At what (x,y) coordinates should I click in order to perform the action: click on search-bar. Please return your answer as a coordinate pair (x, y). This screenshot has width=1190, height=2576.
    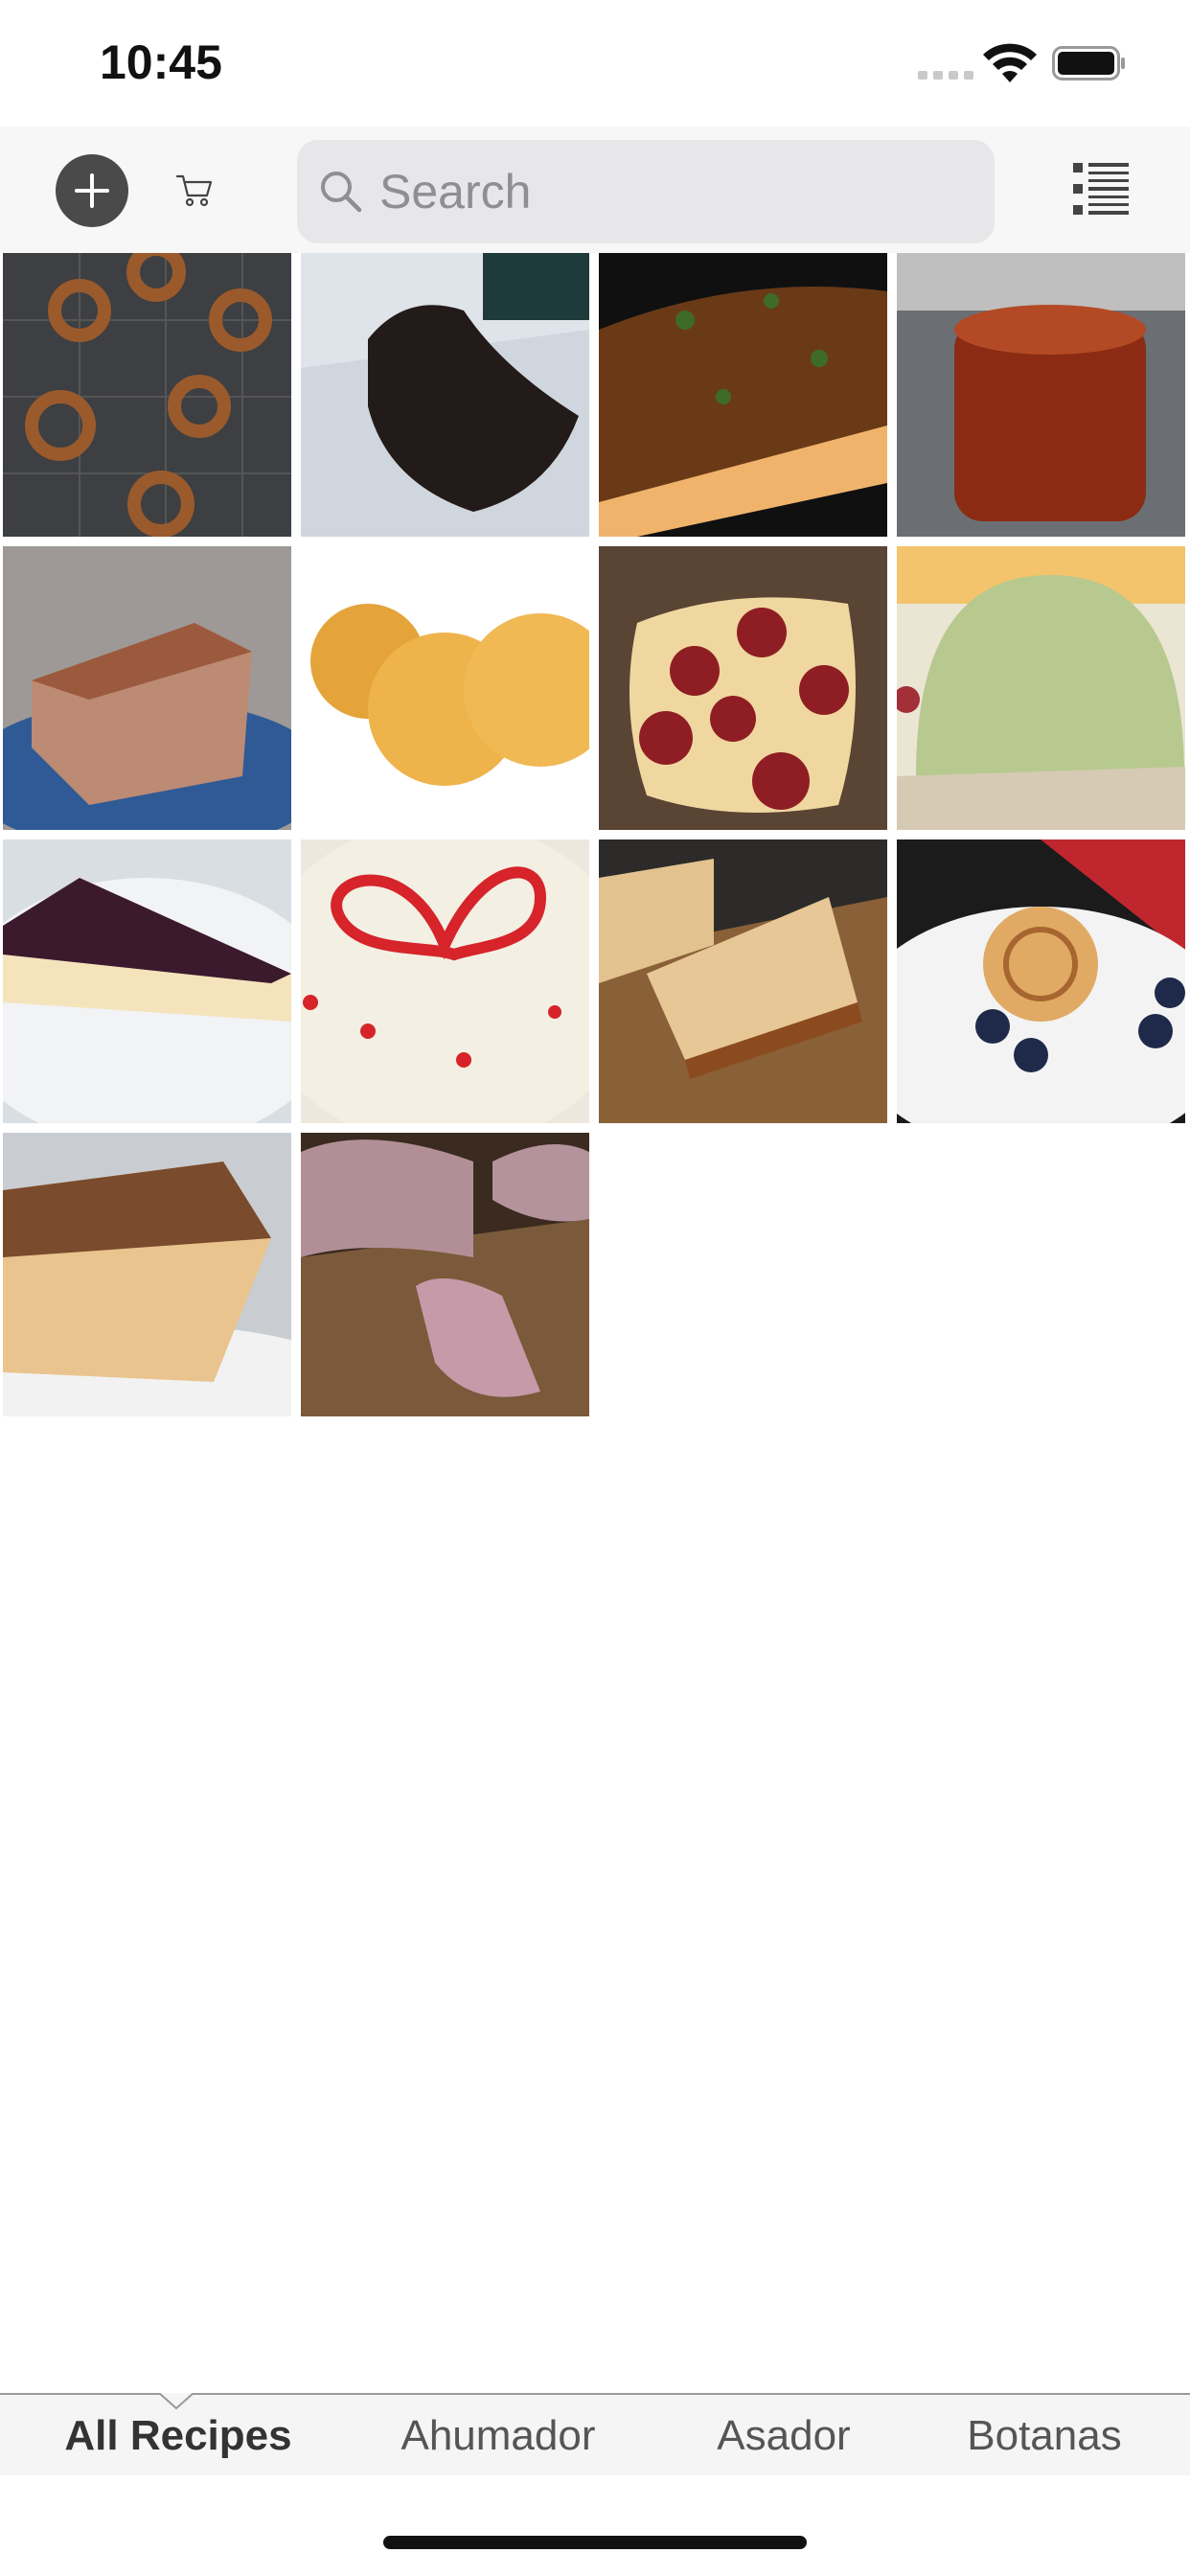
    Looking at the image, I should click on (646, 191).